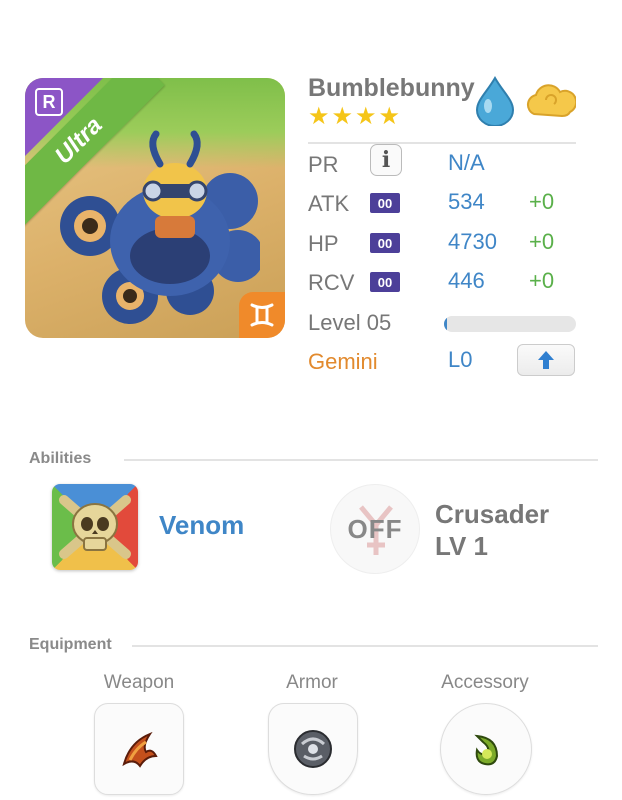 The width and height of the screenshot is (622, 800). Describe the element at coordinates (442, 143) in the screenshot. I see `header-divider` at that location.